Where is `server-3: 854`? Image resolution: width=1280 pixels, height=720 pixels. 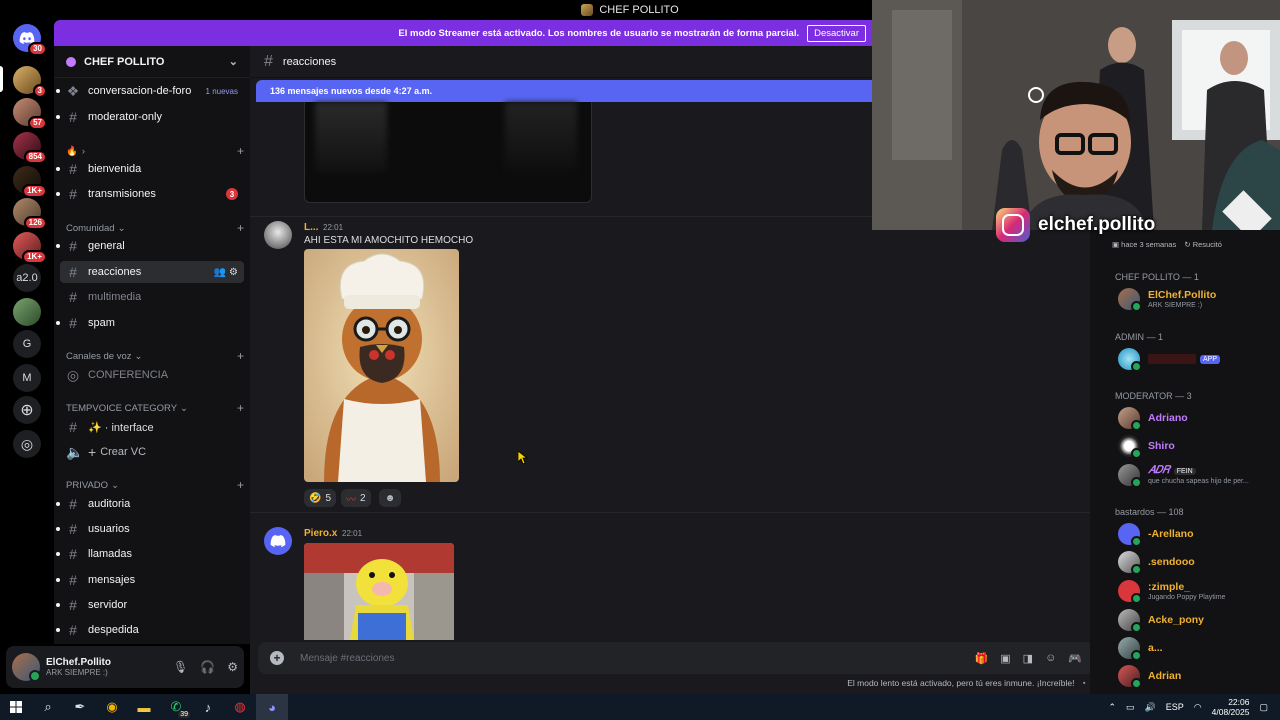 server-3: 854 is located at coordinates (30, 148).